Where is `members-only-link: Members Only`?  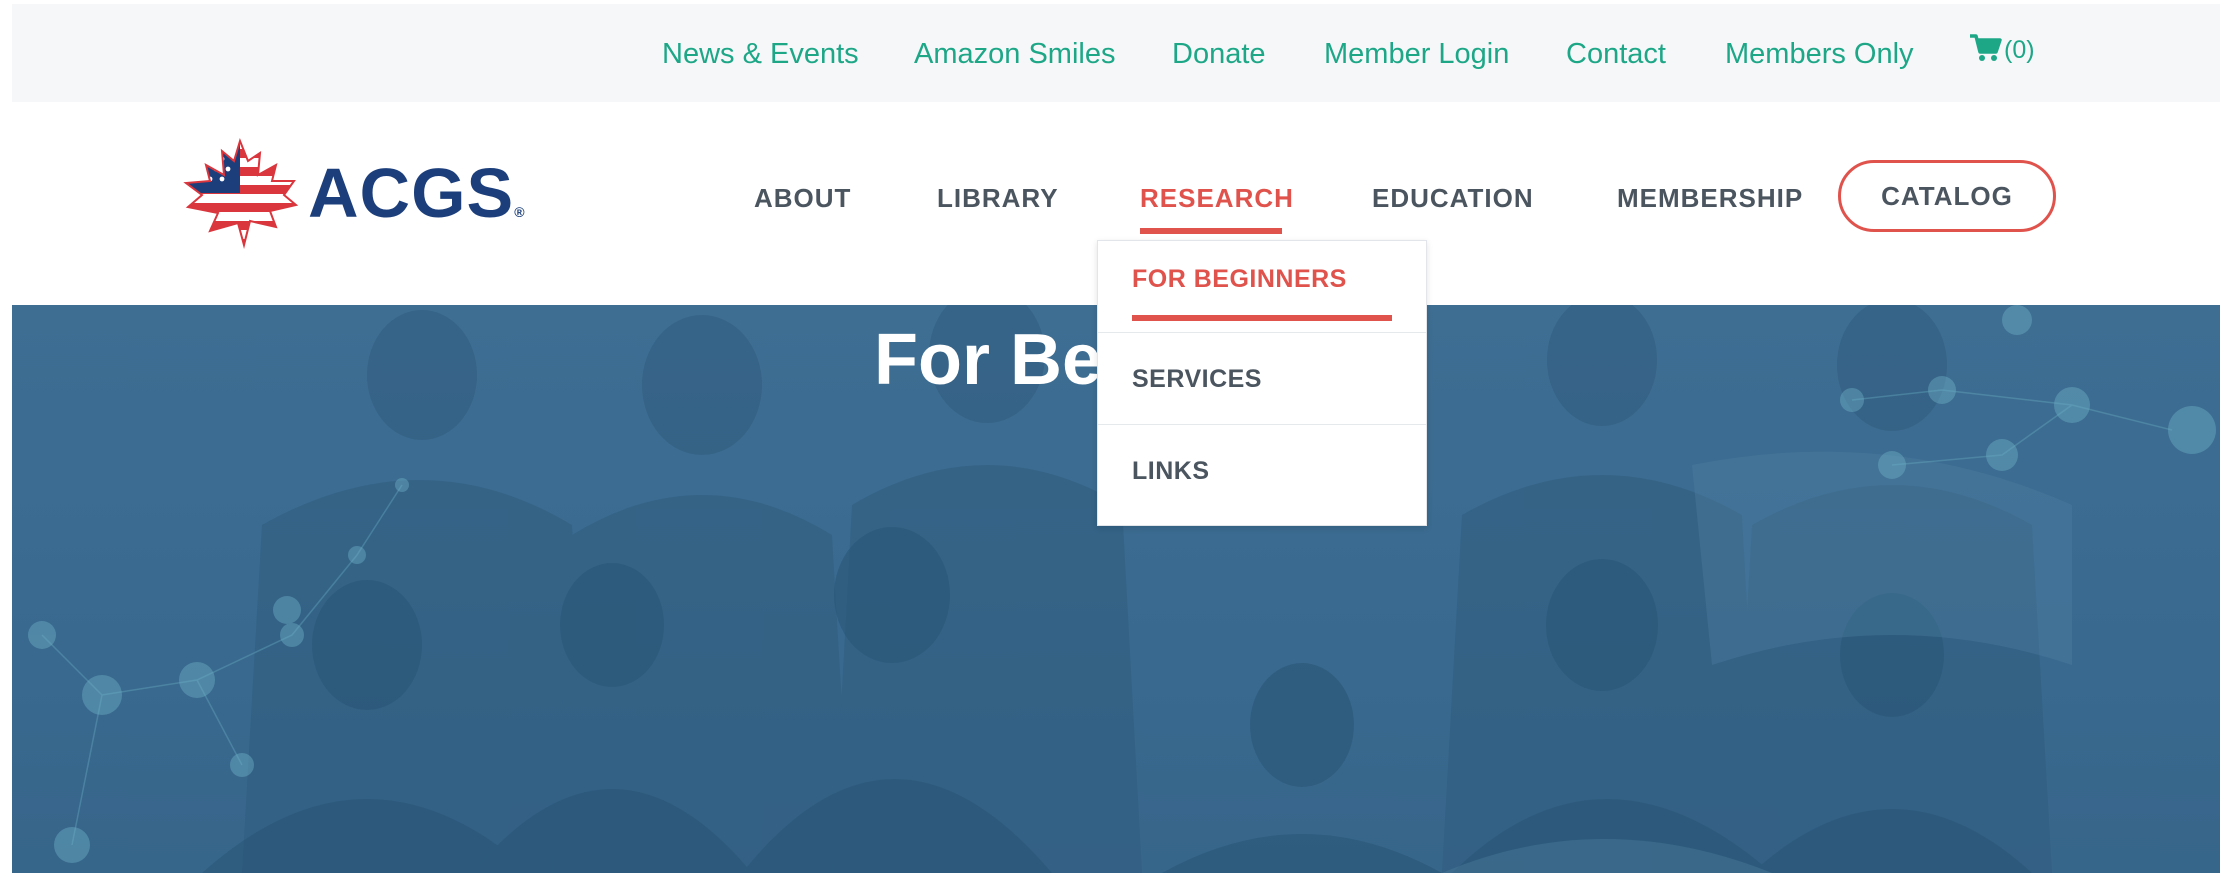
members-only-link: Members Only is located at coordinates (1819, 54).